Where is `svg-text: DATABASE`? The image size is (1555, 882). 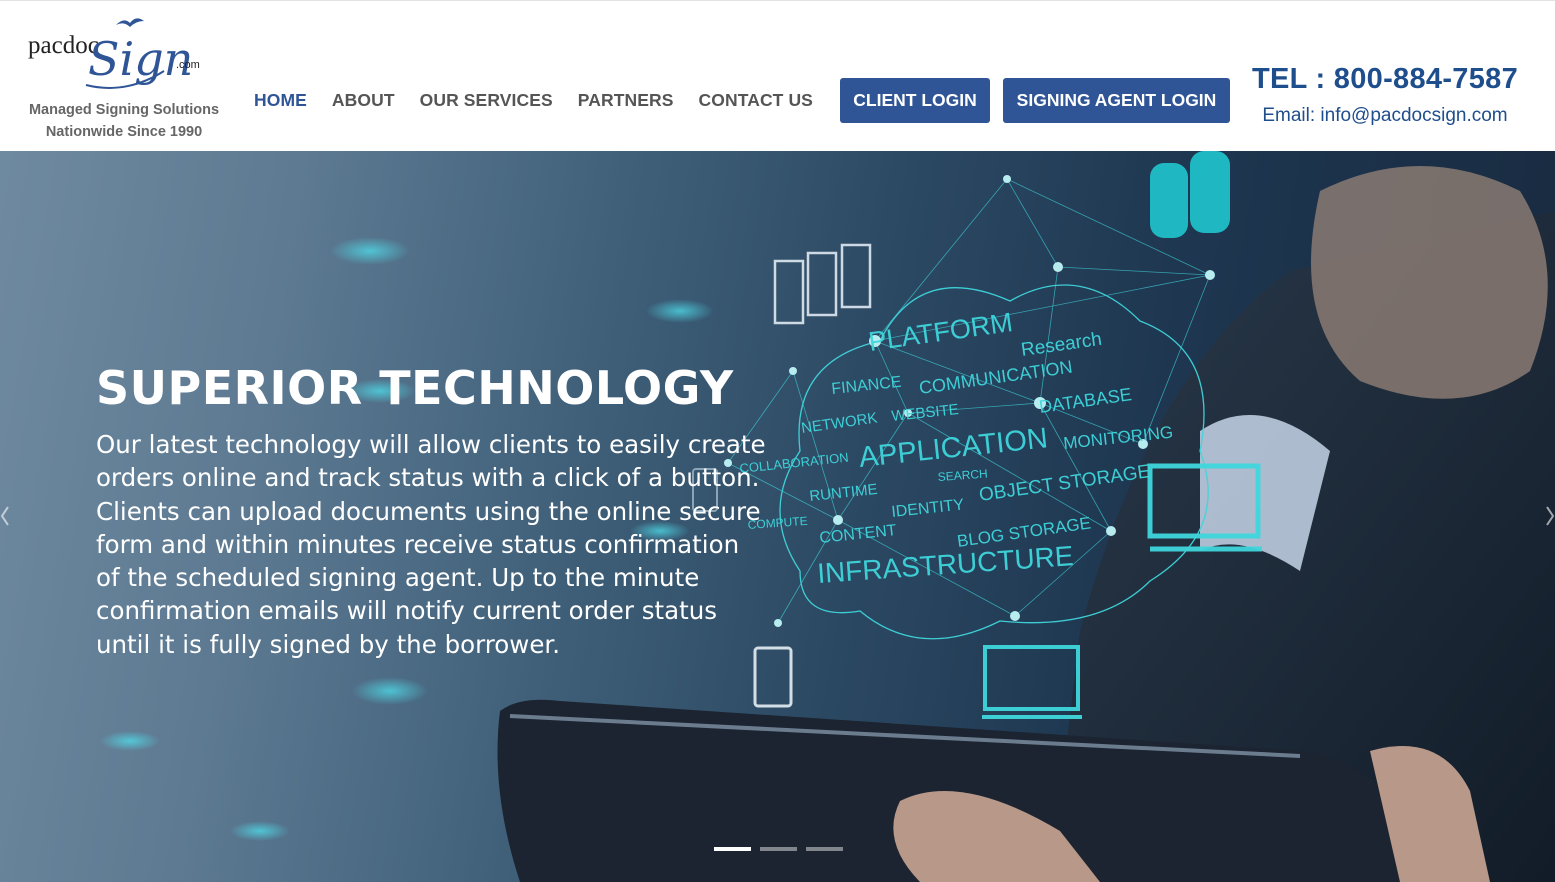 svg-text: DATABASE is located at coordinates (1085, 400).